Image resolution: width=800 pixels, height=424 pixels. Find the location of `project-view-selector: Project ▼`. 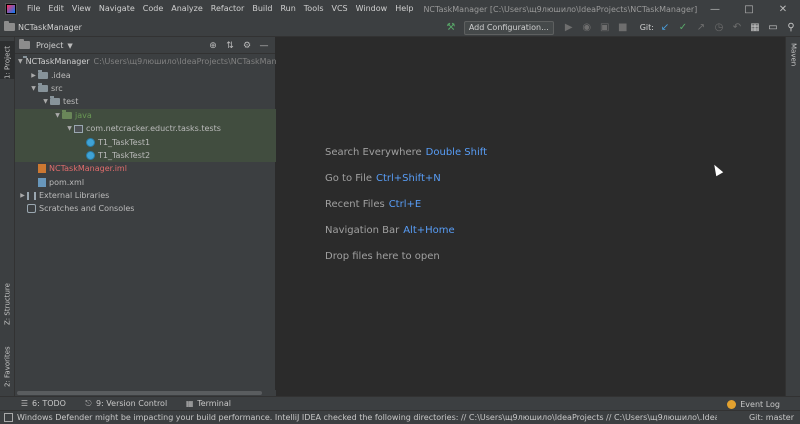

project-view-selector: Project ▼ is located at coordinates (54, 45).